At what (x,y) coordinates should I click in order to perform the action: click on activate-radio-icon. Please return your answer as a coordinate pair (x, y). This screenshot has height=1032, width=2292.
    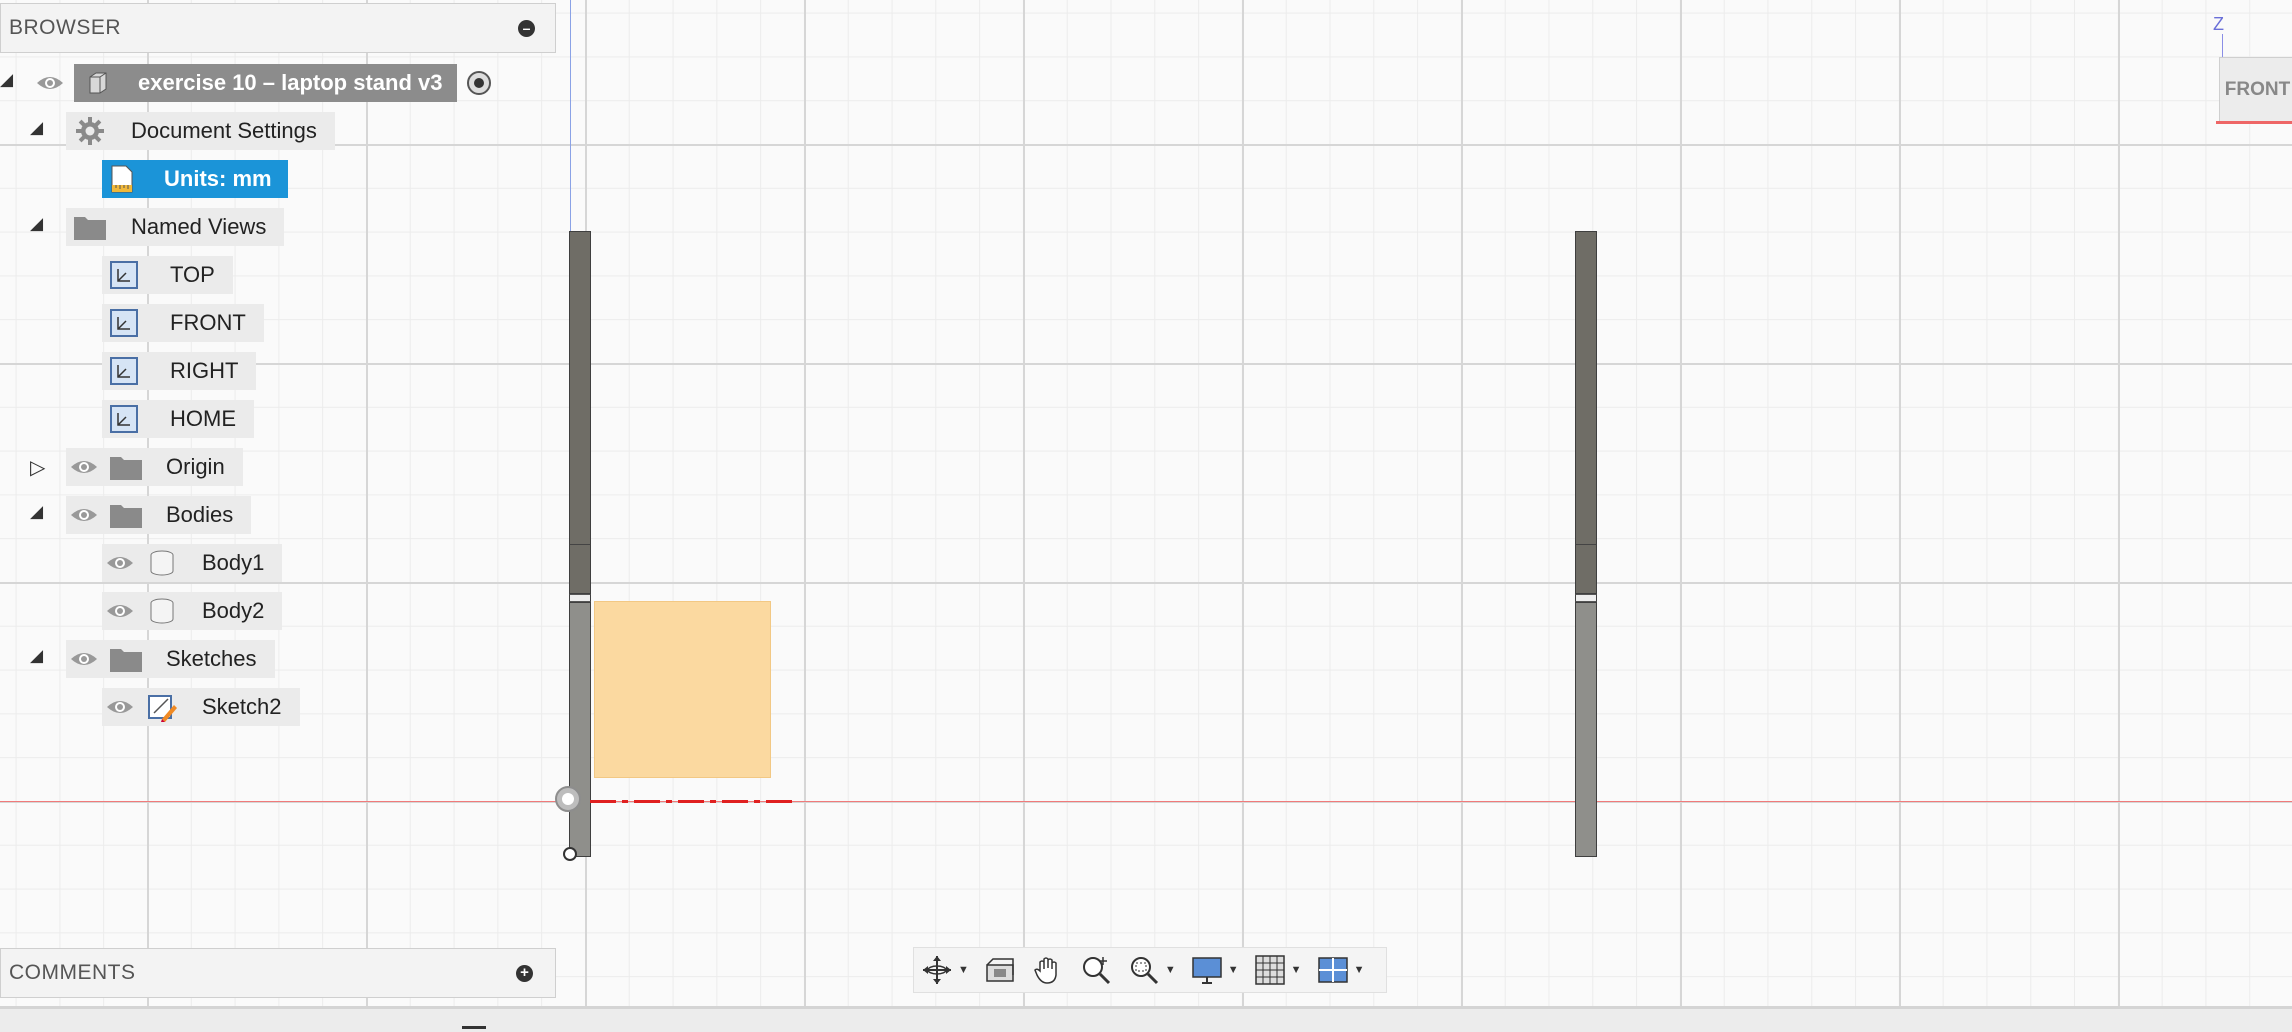
    Looking at the image, I should click on (479, 83).